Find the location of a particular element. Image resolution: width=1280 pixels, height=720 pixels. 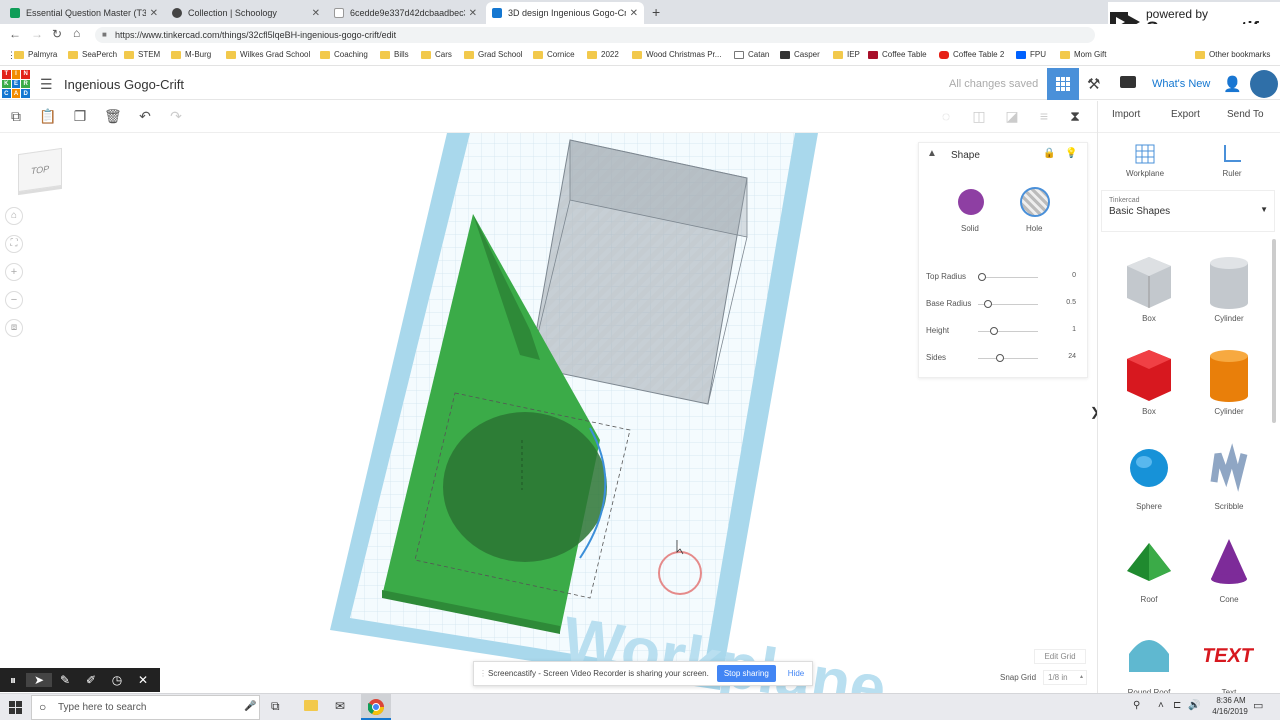

redo-icon: ↷ is located at coordinates (176, 116).